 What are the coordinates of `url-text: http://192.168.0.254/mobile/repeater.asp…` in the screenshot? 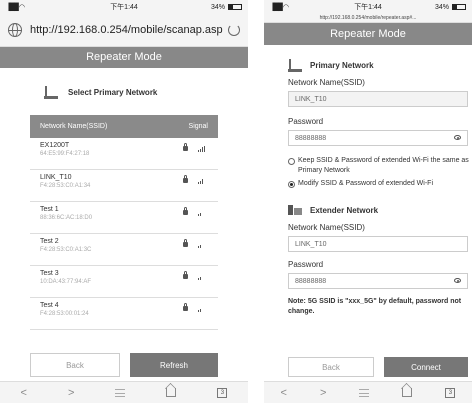 It's located at (368, 18).